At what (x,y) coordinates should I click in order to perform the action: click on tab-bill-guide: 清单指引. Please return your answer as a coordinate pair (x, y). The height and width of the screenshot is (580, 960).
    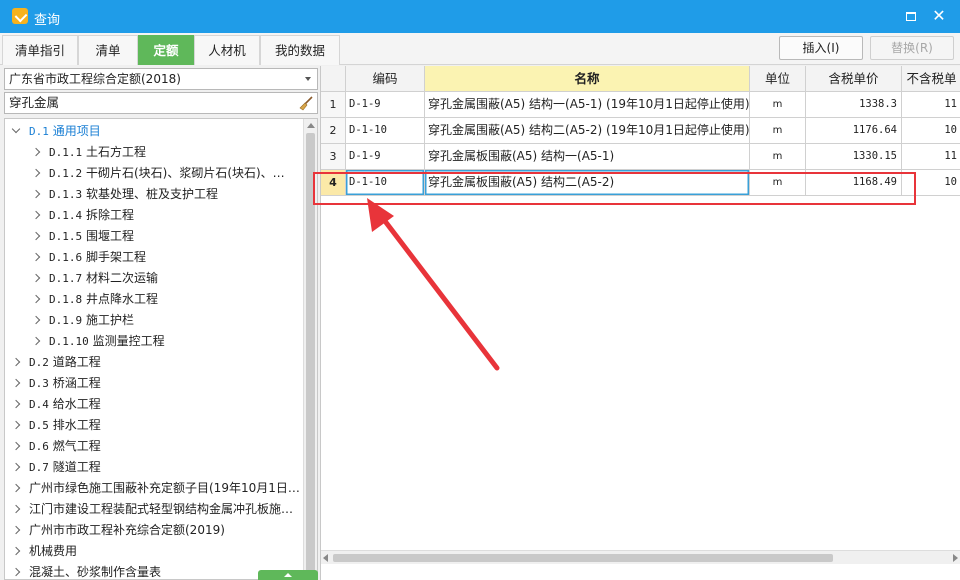
    Looking at the image, I should click on (40, 50).